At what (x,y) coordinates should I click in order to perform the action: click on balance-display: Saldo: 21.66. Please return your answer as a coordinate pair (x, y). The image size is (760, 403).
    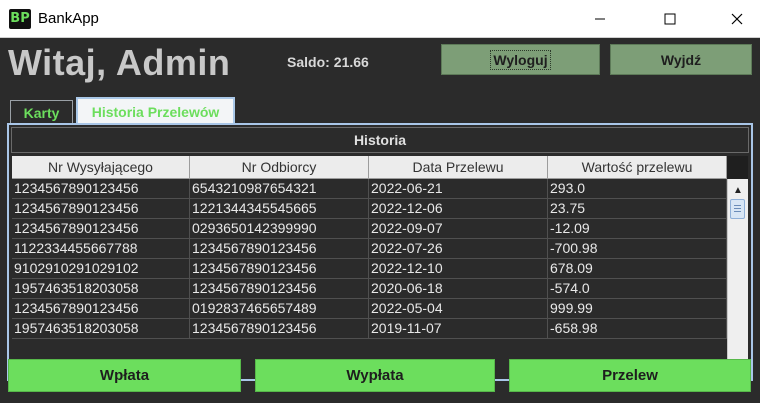
    Looking at the image, I should click on (328, 62).